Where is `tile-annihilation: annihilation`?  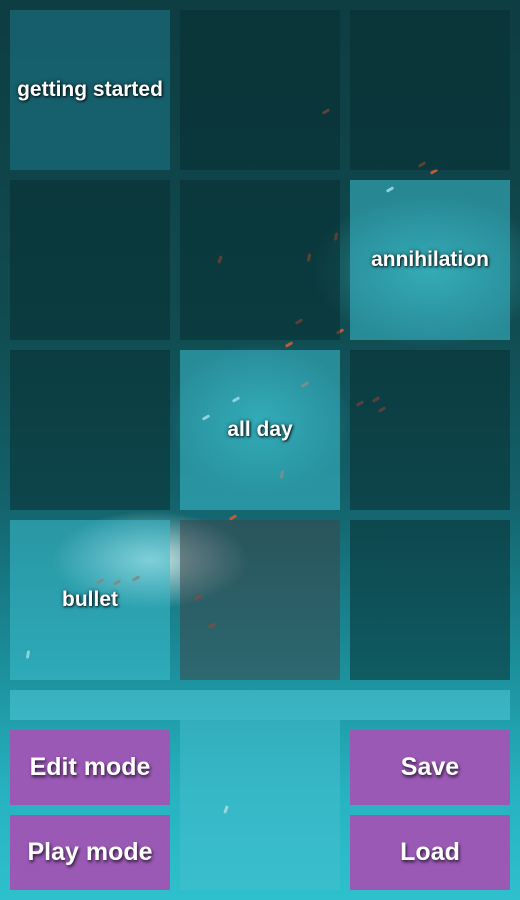 tile-annihilation: annihilation is located at coordinates (430, 260).